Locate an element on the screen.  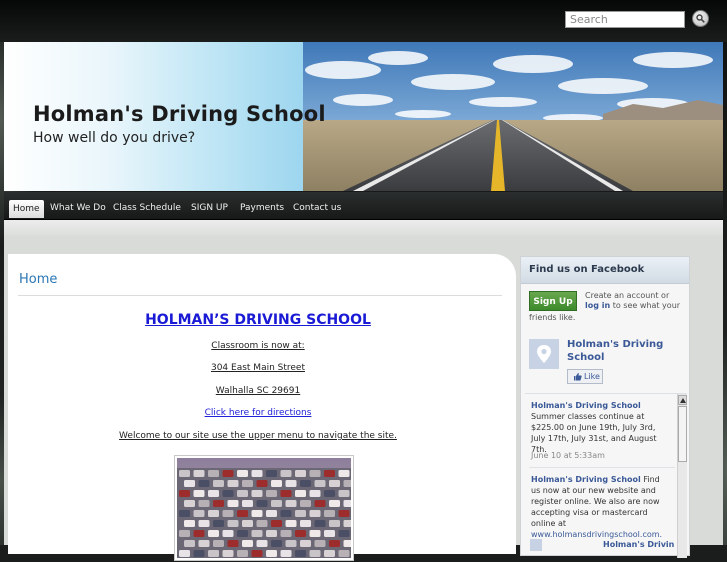
nav-item-class-schedule: Class Schedule is located at coordinates (147, 208).